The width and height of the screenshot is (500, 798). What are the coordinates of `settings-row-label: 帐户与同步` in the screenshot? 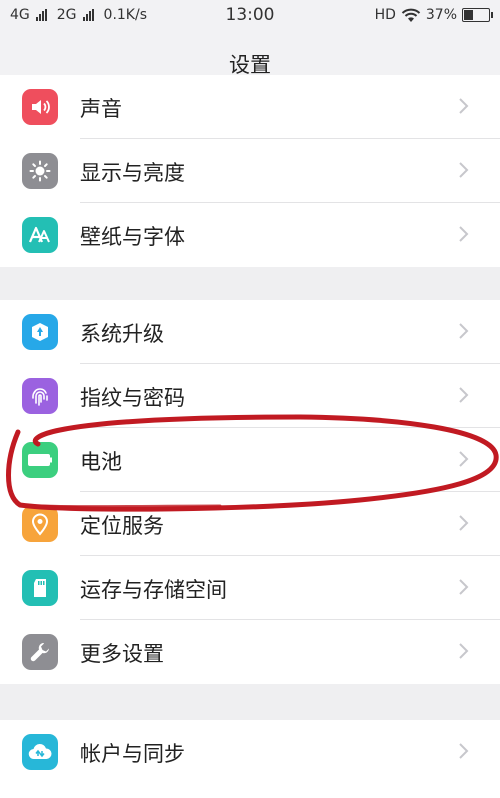 It's located at (132, 754).